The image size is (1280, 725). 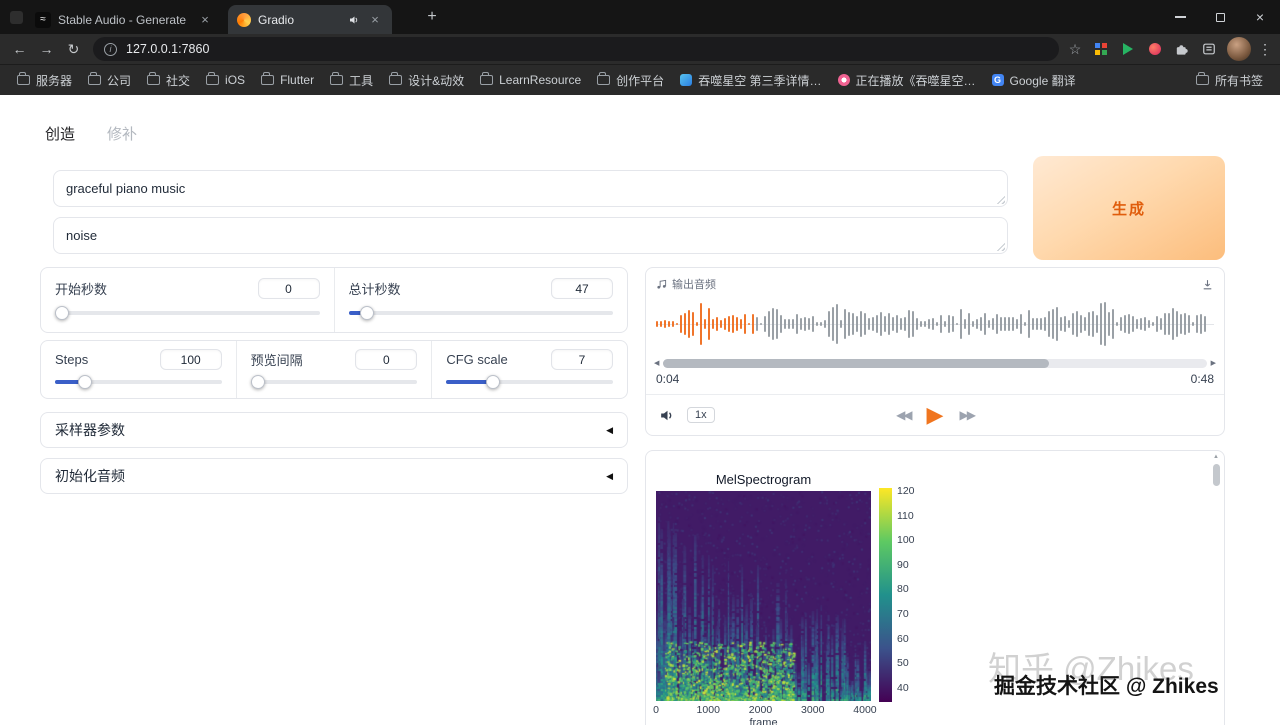 What do you see at coordinates (1216, 475) in the screenshot?
I see `card-scrollbar-thumb` at bounding box center [1216, 475].